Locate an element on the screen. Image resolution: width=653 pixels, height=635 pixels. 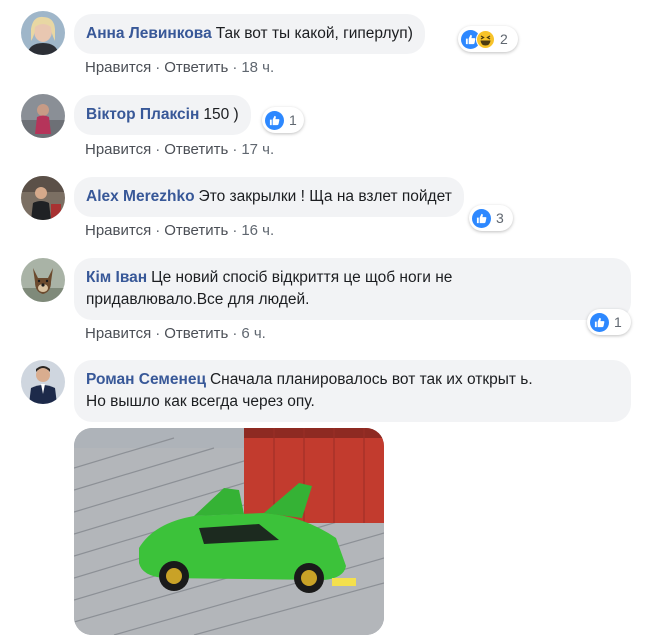
timestamp: 18 ч. is located at coordinates (257, 67).